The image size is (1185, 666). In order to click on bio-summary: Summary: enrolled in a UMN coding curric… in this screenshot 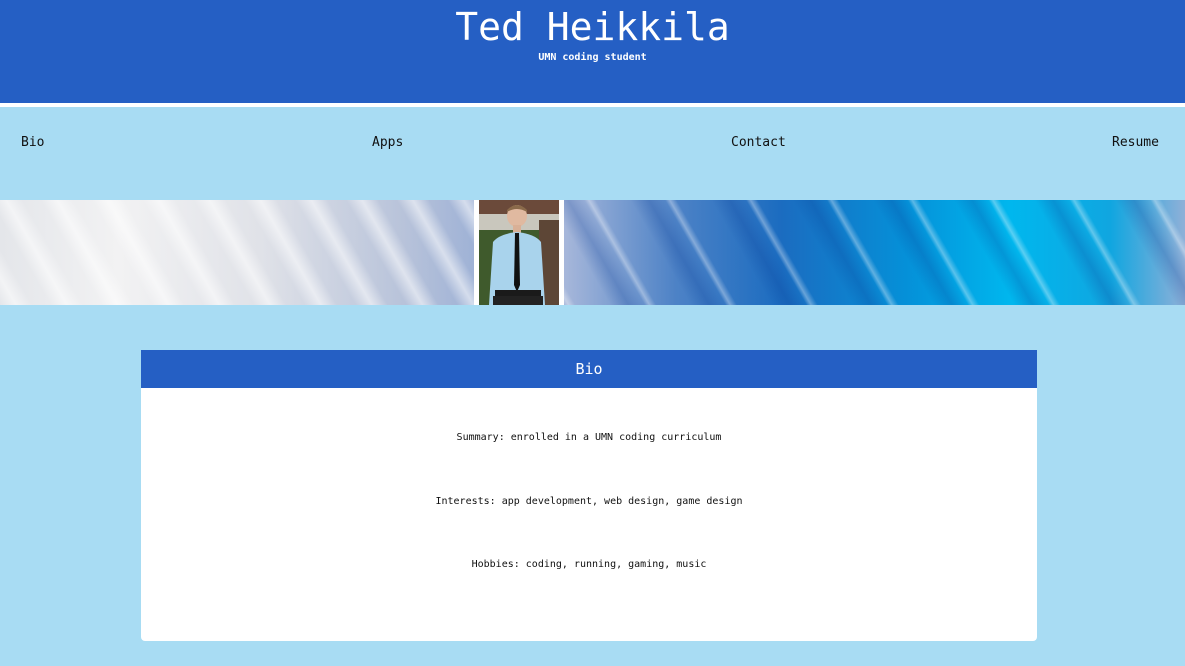, I will do `click(589, 437)`.